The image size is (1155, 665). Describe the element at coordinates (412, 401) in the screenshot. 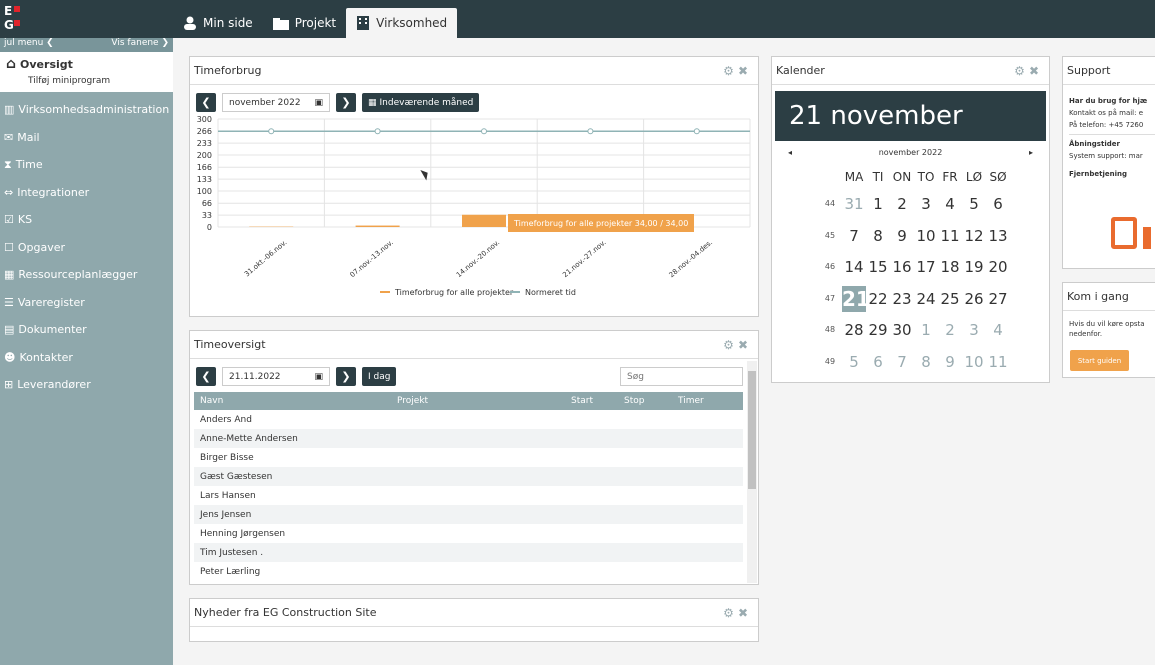

I see `column-header: Projekt` at that location.